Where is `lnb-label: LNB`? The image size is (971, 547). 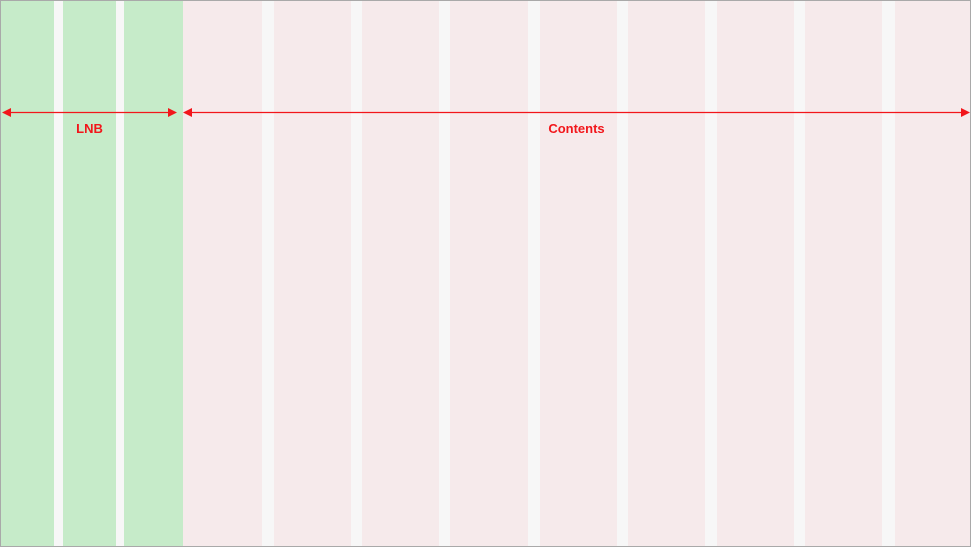 lnb-label: LNB is located at coordinates (89, 128).